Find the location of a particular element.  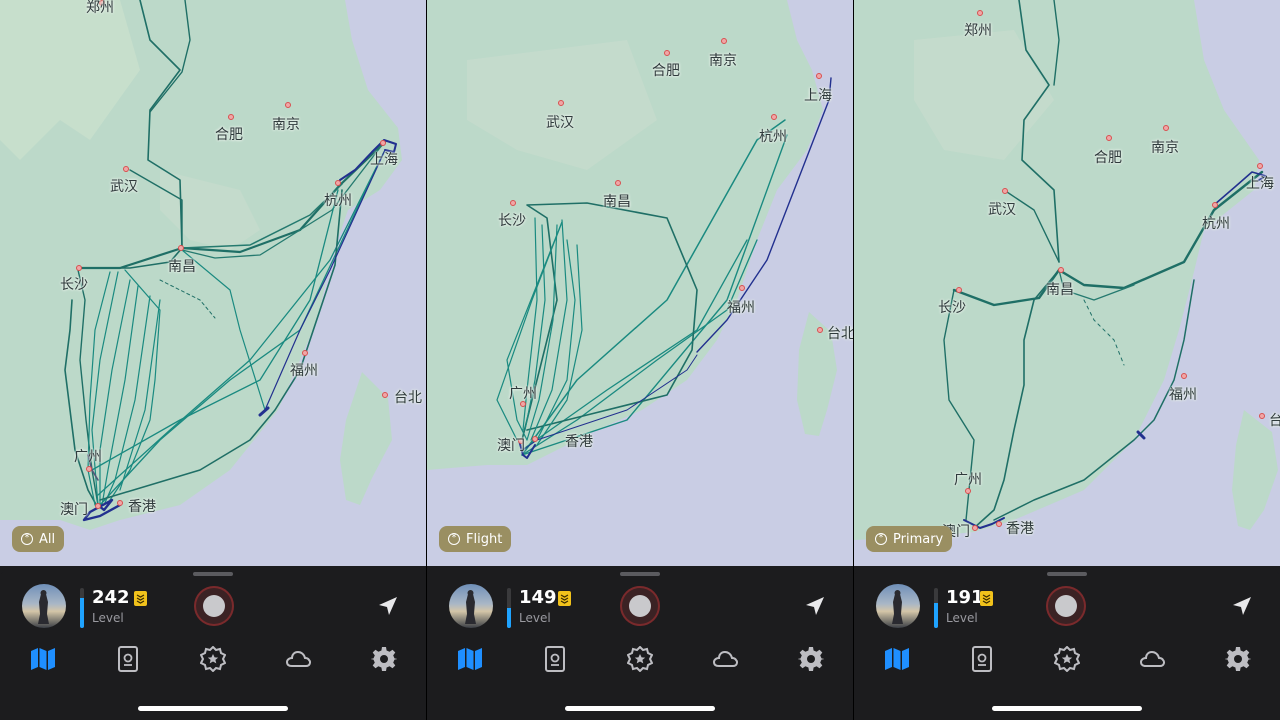

filter-chip: * Flight is located at coordinates (475, 539).